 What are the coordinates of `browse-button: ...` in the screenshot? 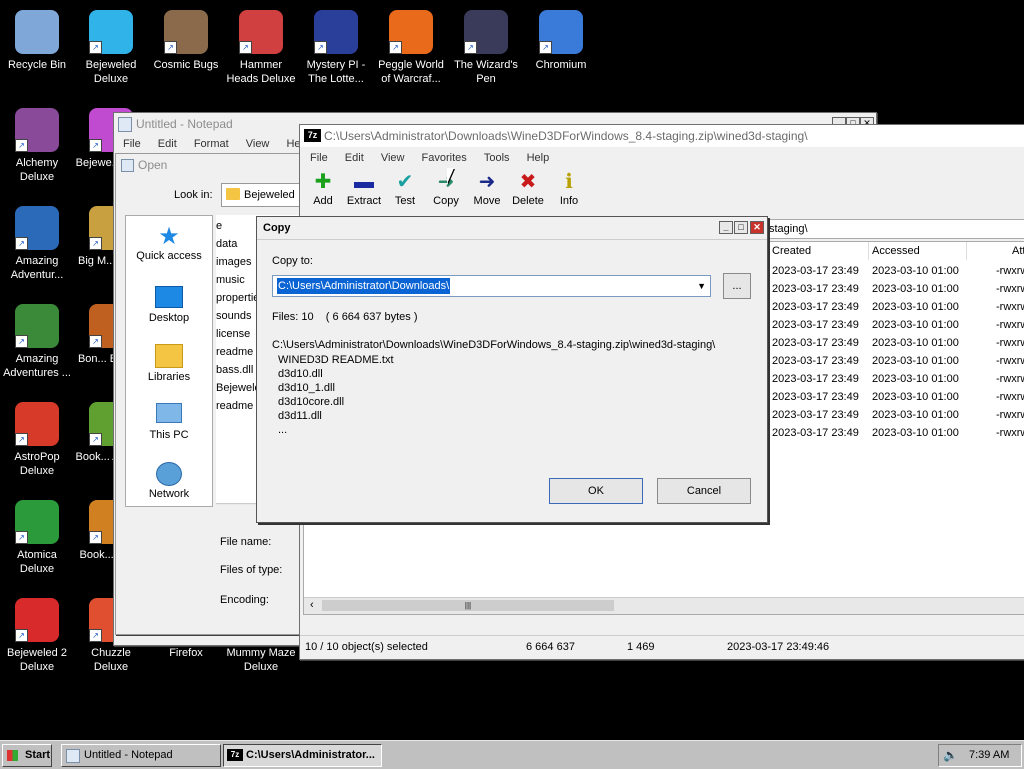 It's located at (737, 286).